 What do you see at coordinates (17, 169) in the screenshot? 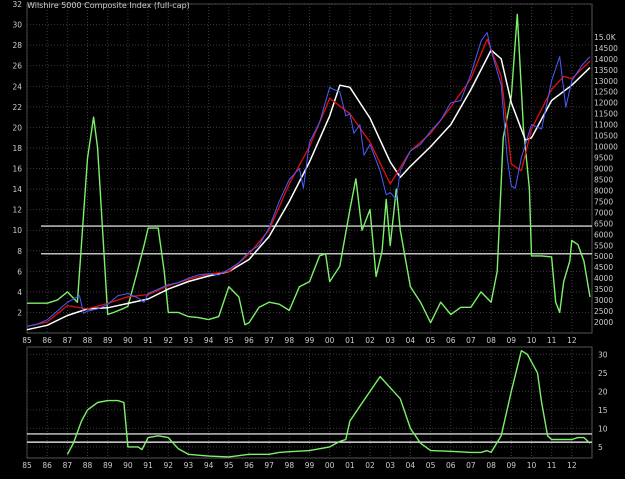
I see `left-y-tick-label: 16` at bounding box center [17, 169].